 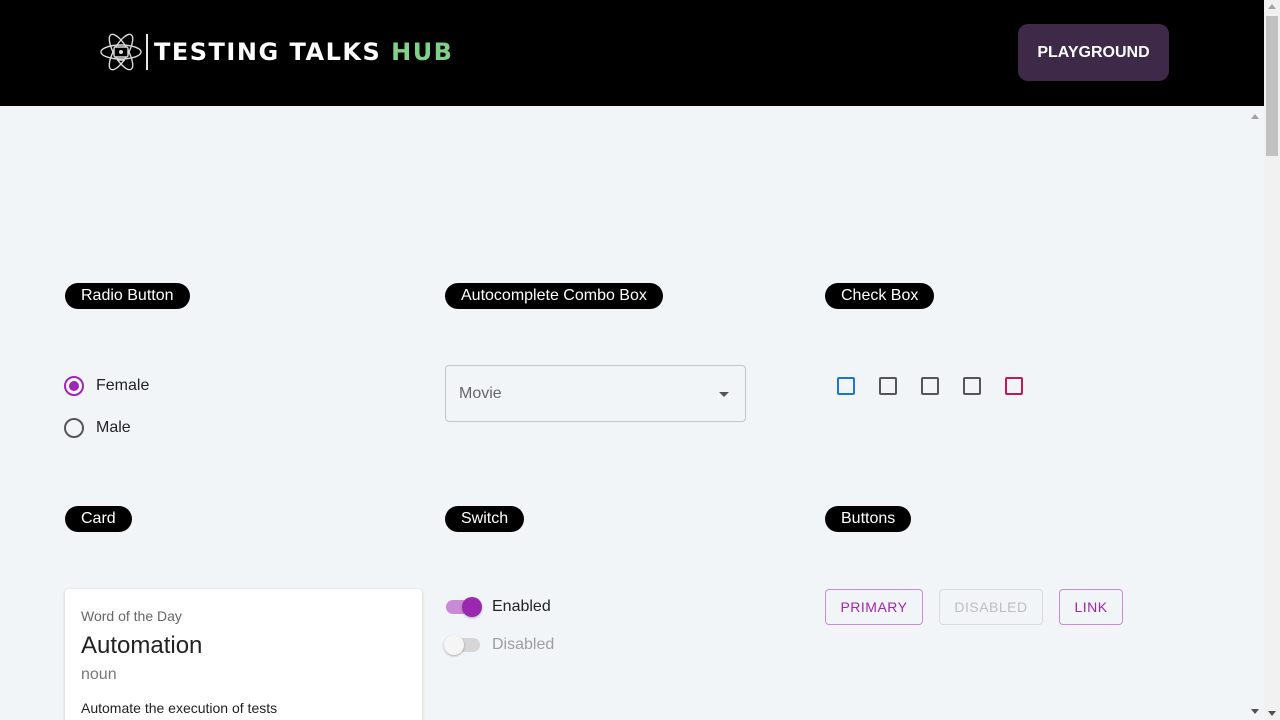 I want to click on disabled-switch, so click(x=463, y=645).